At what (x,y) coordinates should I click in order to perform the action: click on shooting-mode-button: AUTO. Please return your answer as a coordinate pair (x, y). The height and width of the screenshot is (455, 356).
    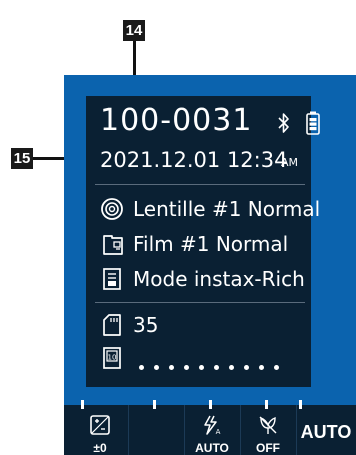
    Looking at the image, I should click on (326, 430).